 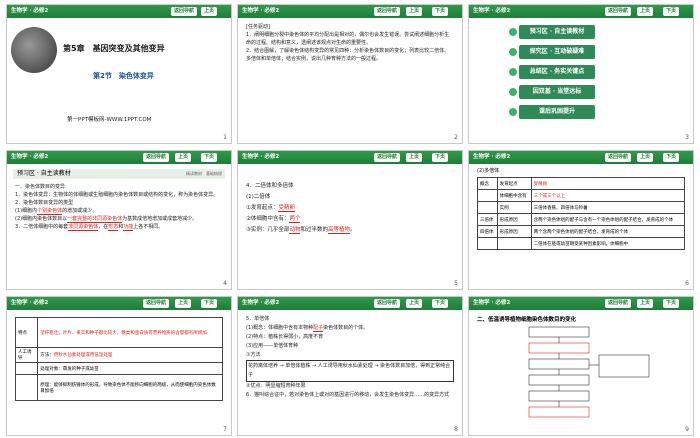 What do you see at coordinates (581, 183) in the screenshot?
I see `table-row: 概念 发育起点 受精卵` at bounding box center [581, 183].